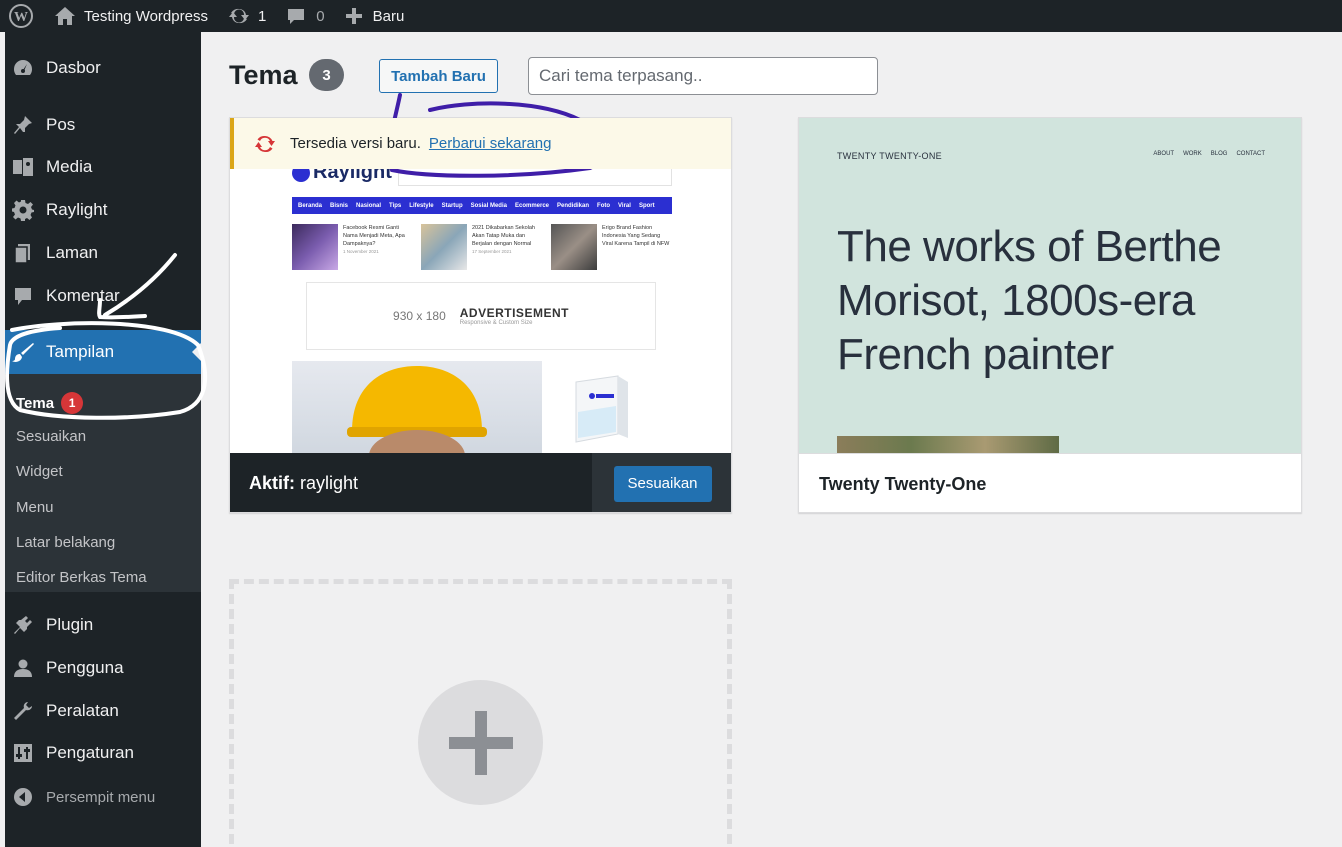 The height and width of the screenshot is (847, 1342). I want to click on collapse-arrow-icon, so click(23, 797).